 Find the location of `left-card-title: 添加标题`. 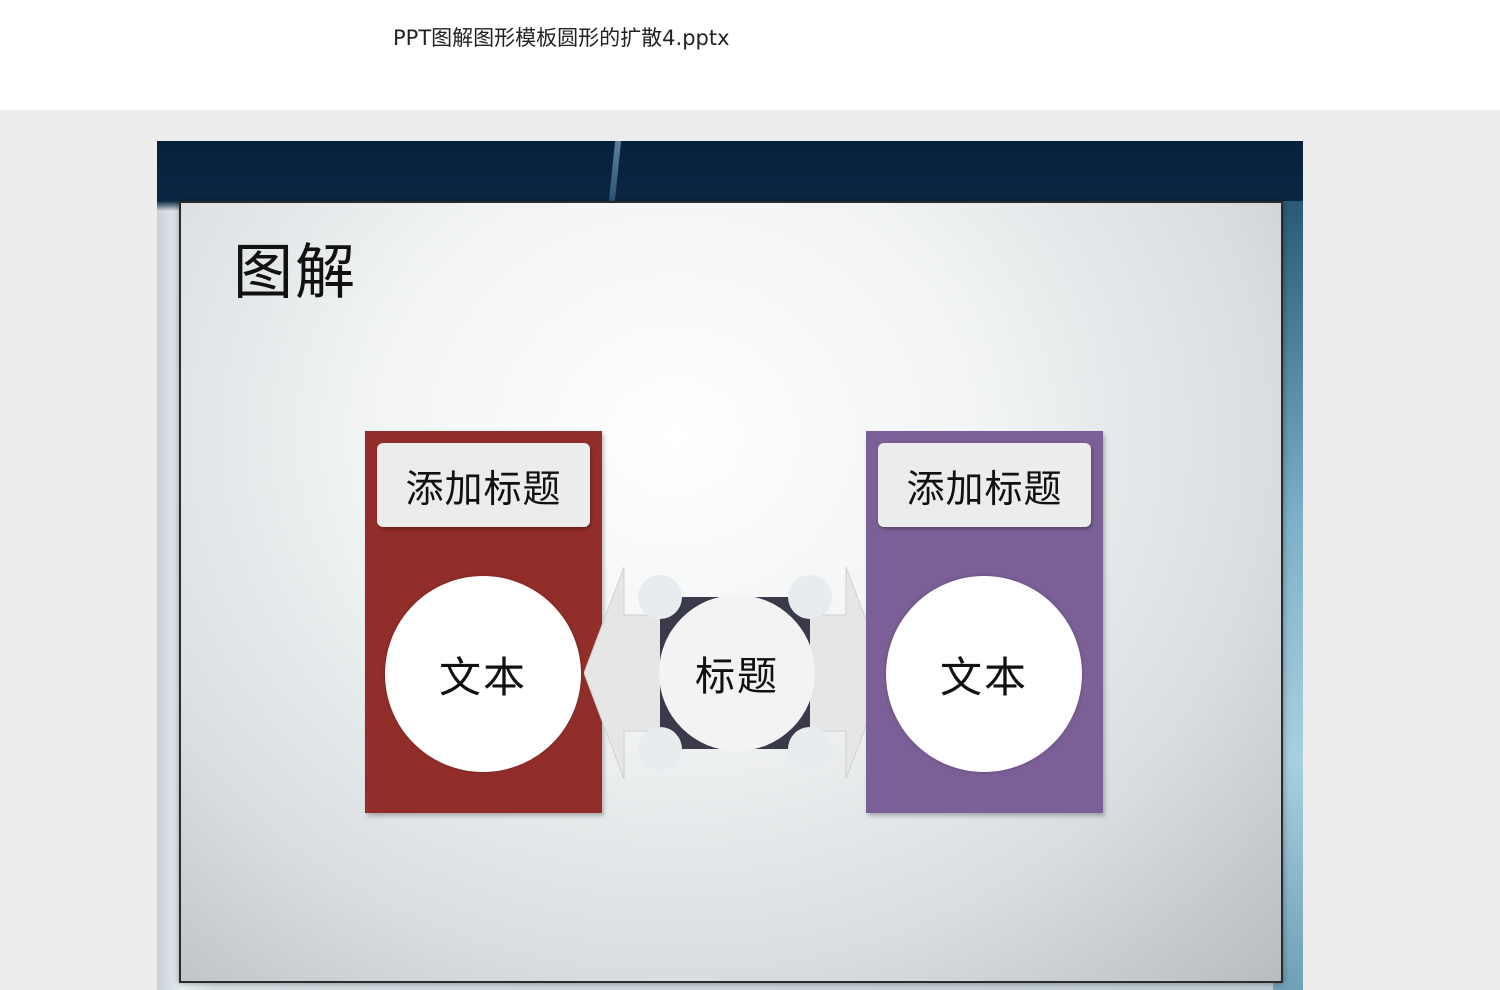

left-card-title: 添加标题 is located at coordinates (483, 485).